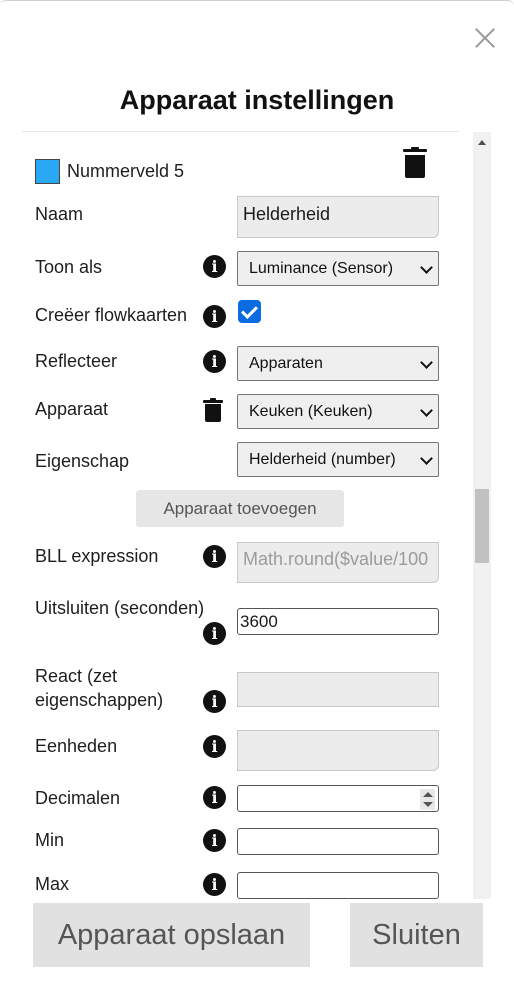  Describe the element at coordinates (97, 556) in the screenshot. I see `bll-expression-label: BLL expression` at that location.